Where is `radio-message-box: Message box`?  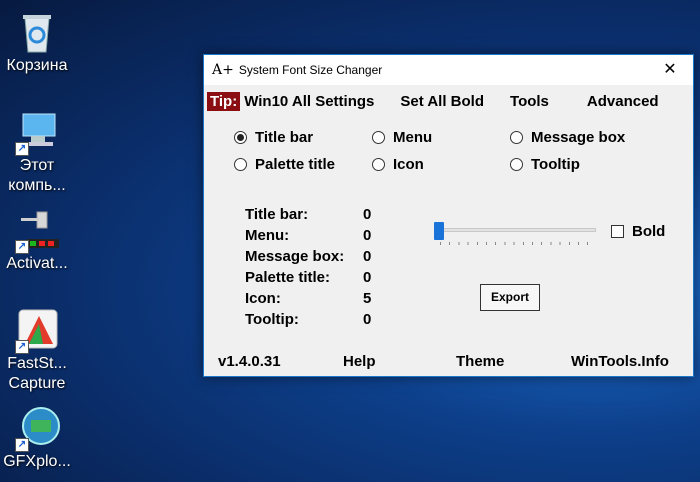 radio-message-box: Message box is located at coordinates (567, 137).